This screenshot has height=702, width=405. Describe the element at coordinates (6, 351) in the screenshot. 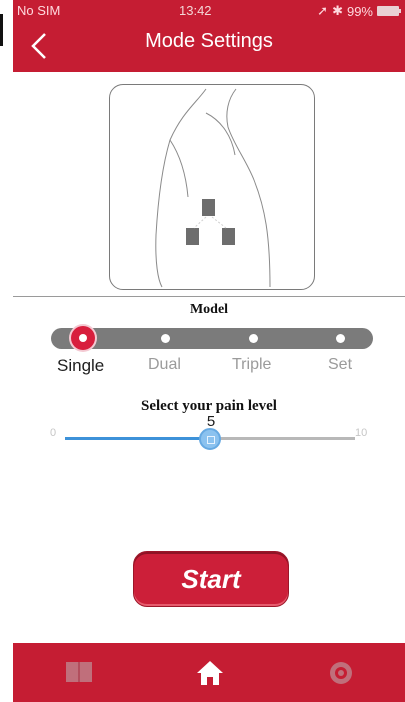

I see `left-edge-strip` at that location.